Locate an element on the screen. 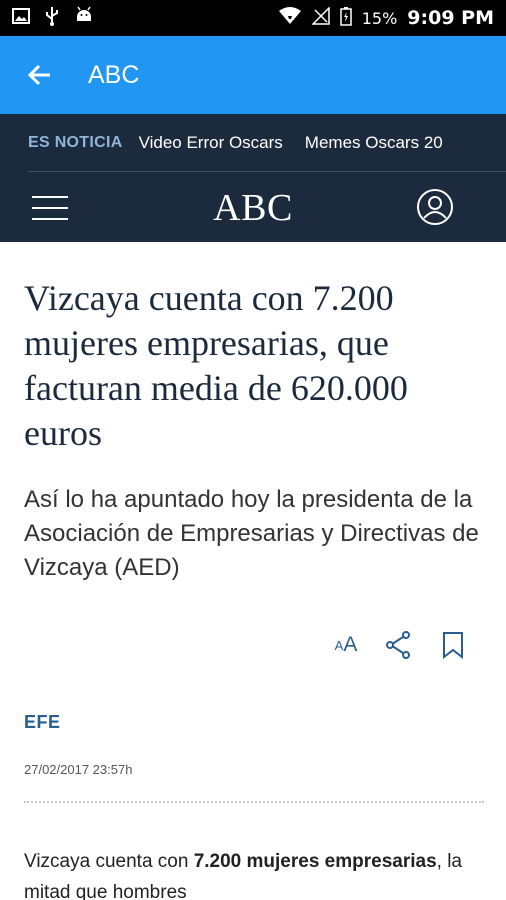  image-icon is located at coordinates (21, 18).